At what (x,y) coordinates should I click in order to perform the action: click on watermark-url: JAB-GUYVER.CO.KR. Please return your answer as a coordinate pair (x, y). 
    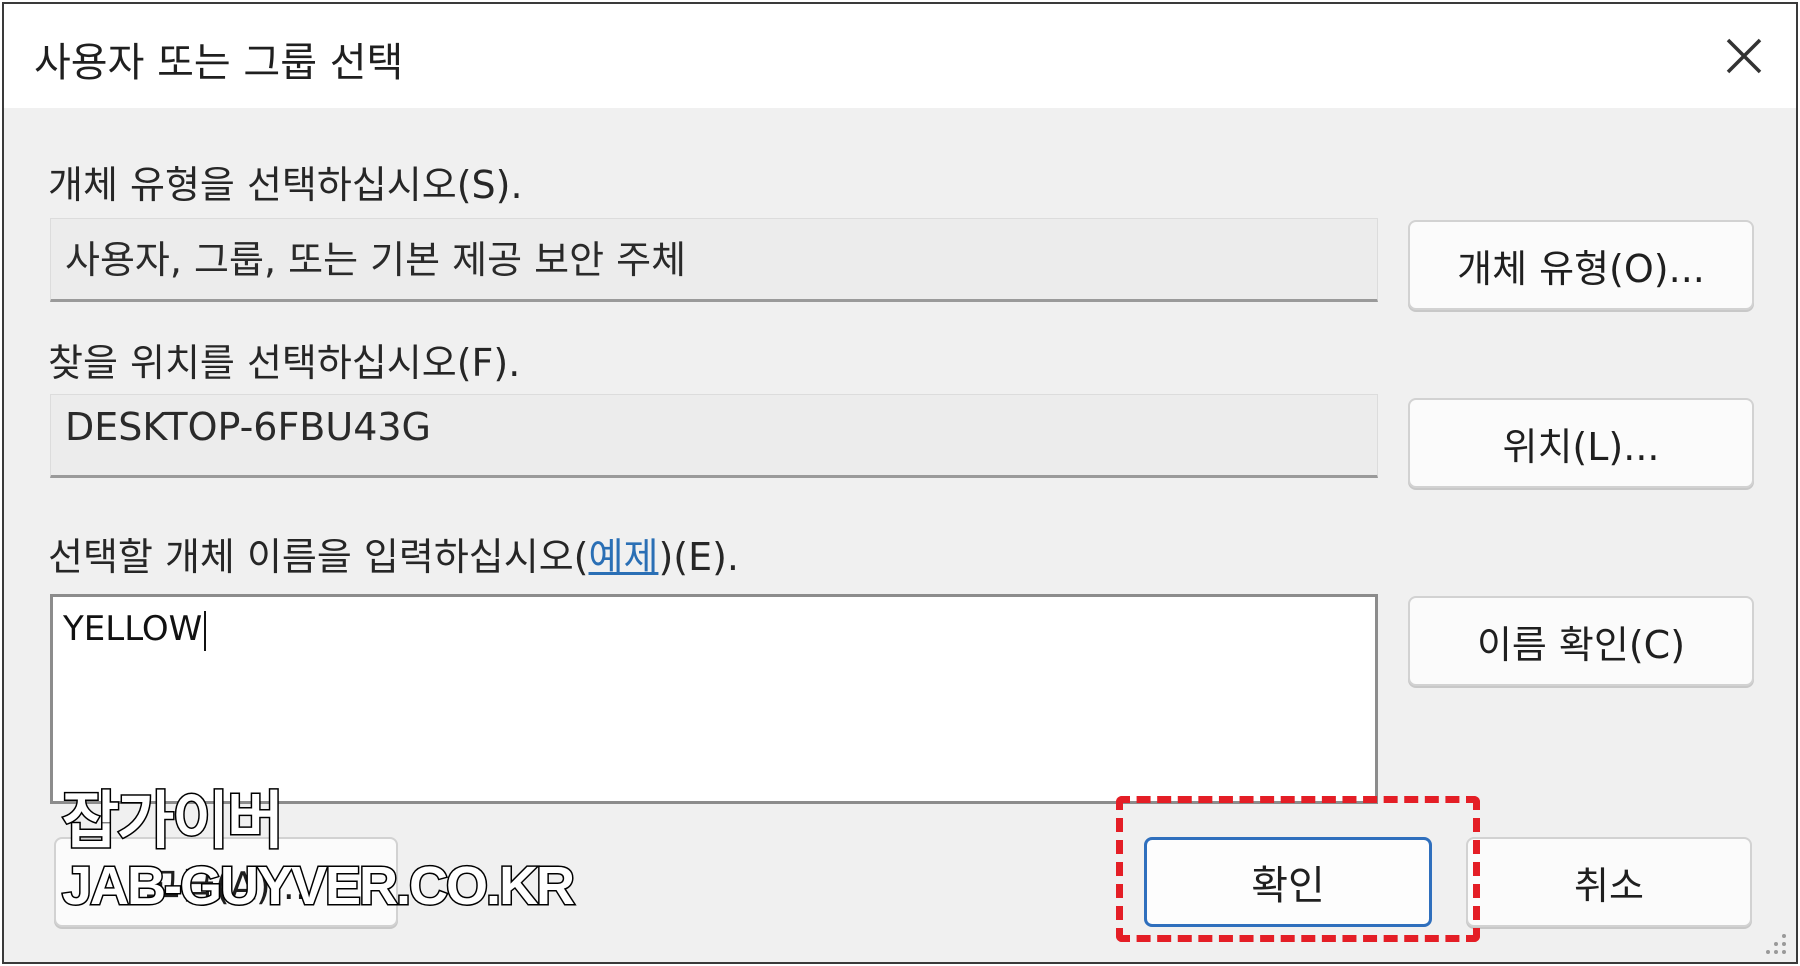
    Looking at the image, I should click on (318, 886).